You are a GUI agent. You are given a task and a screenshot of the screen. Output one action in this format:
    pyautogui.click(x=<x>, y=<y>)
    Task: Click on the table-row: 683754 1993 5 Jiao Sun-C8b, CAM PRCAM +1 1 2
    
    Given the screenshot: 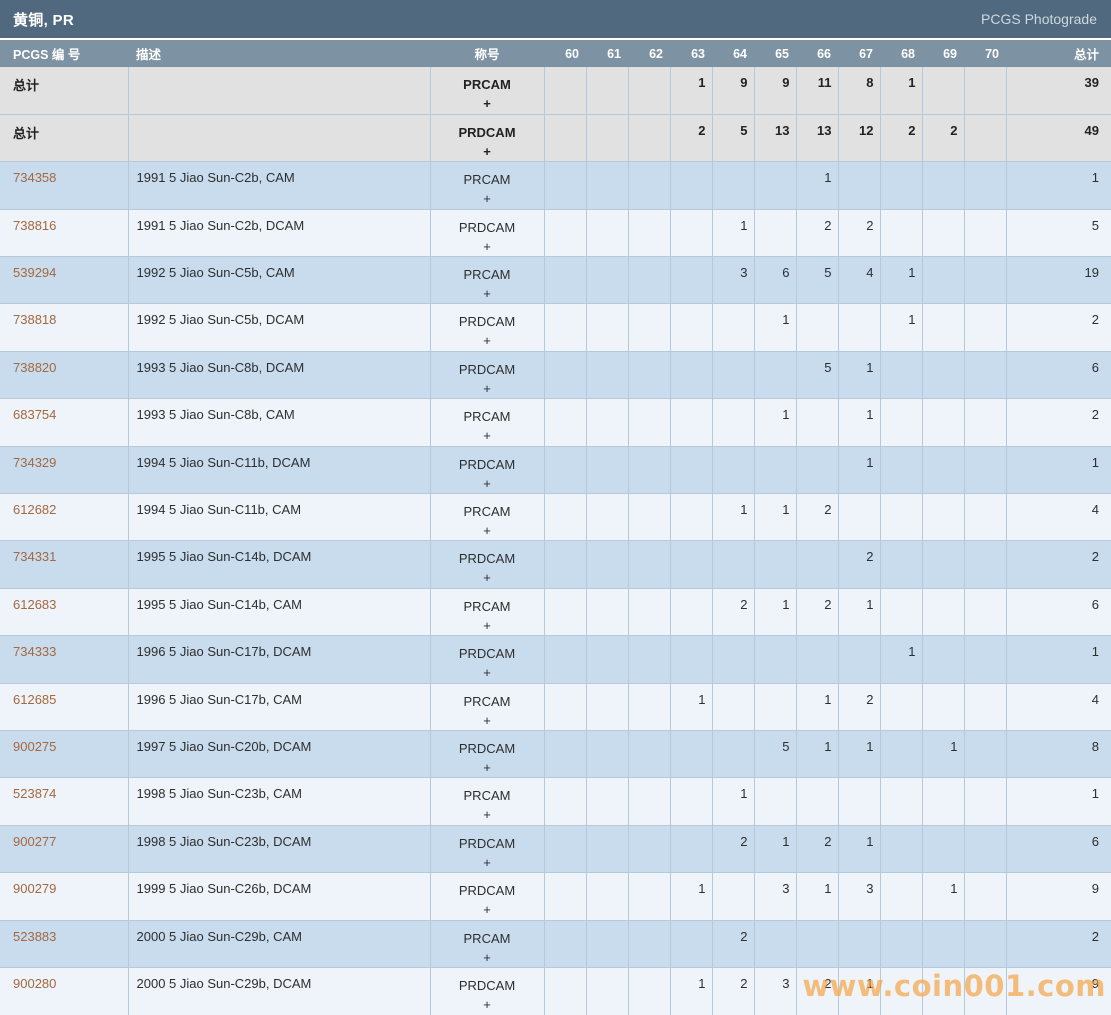 What is the action you would take?
    pyautogui.click(x=555, y=422)
    